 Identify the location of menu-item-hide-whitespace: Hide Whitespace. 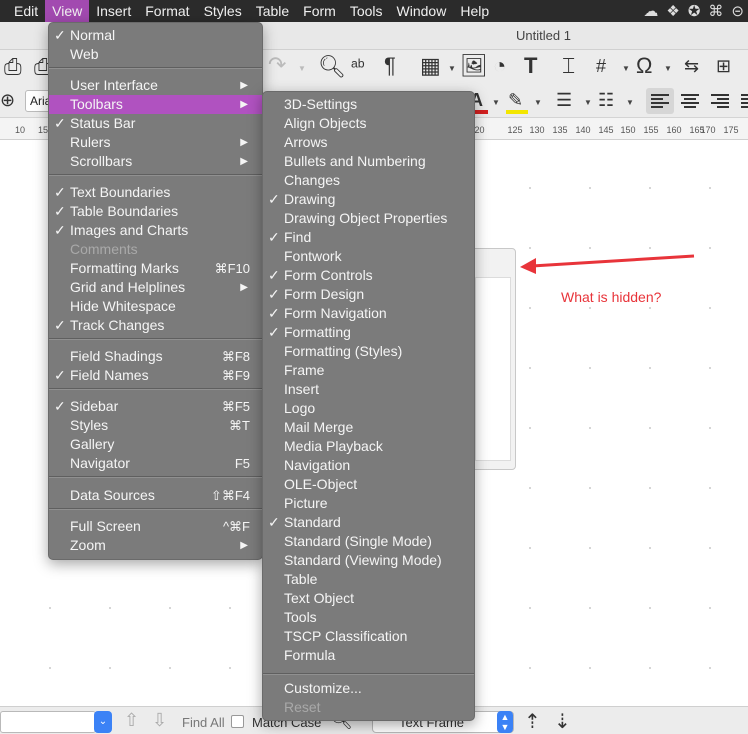
(155, 306).